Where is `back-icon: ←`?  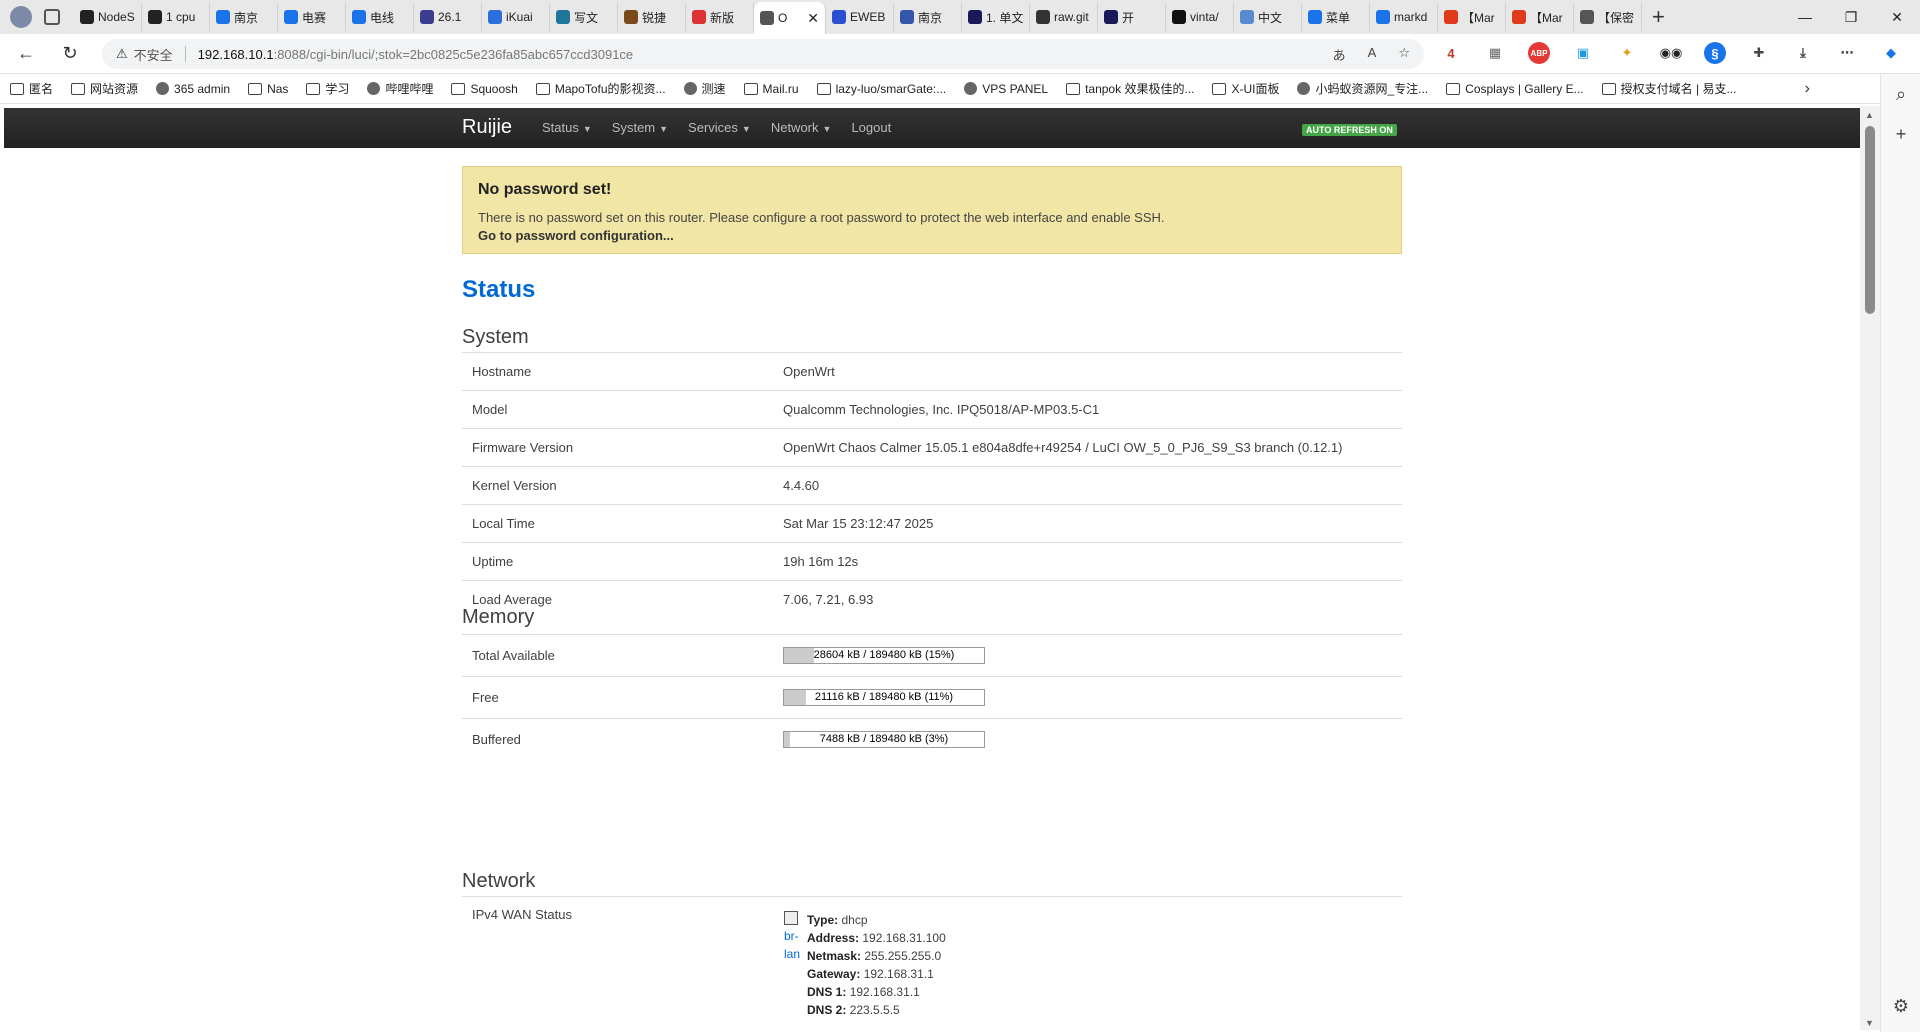 back-icon: ← is located at coordinates (26, 53).